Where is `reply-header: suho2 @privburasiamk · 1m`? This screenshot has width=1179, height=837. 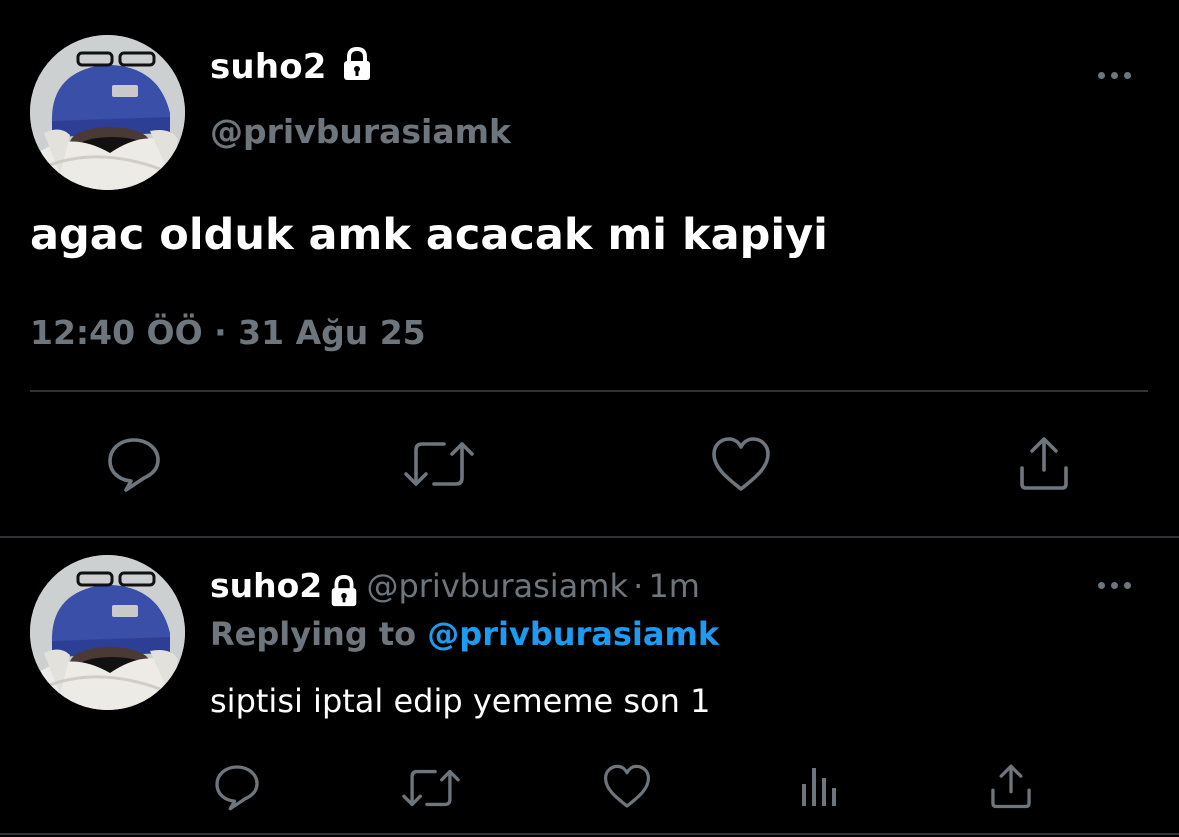
reply-header: suho2 @privburasiamk · 1m is located at coordinates (455, 589).